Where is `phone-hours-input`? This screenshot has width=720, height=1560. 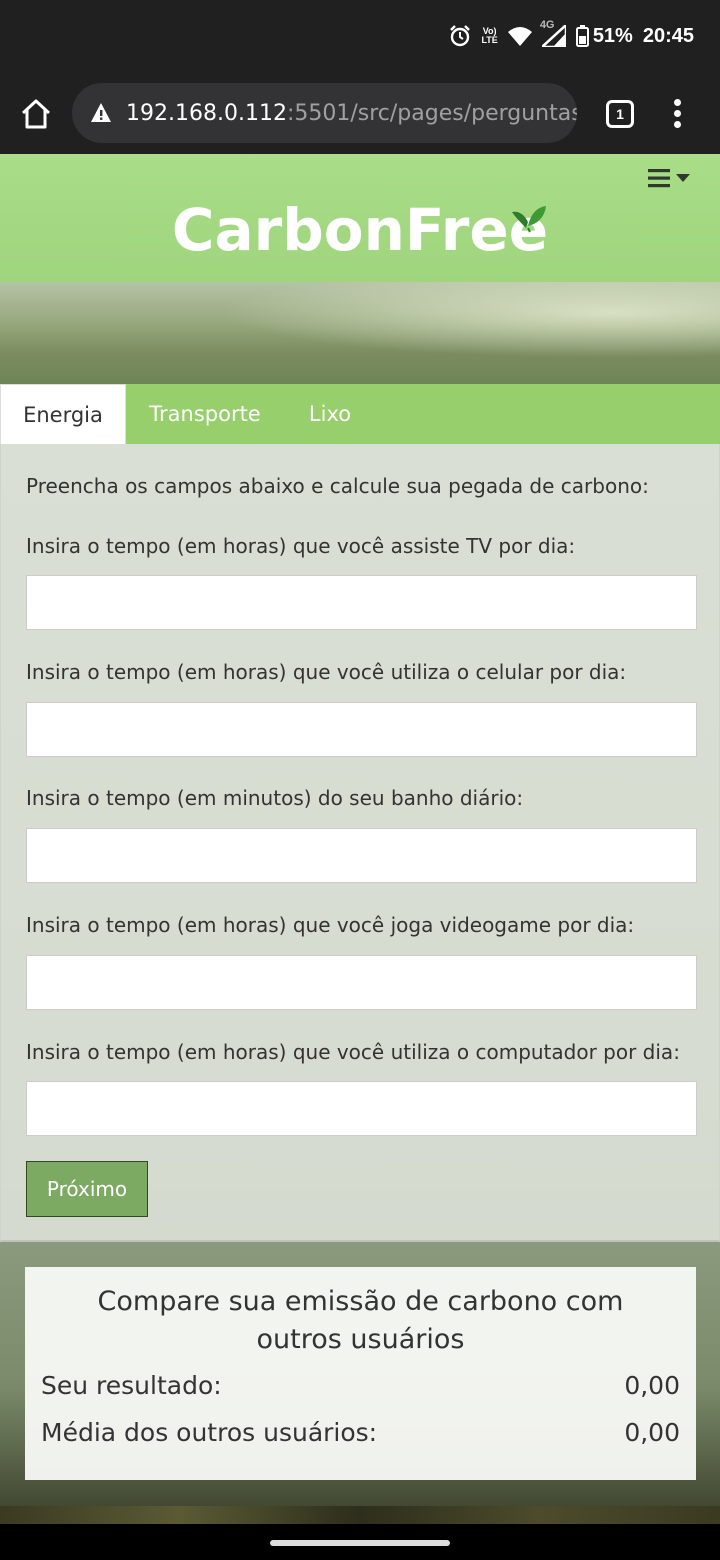
phone-hours-input is located at coordinates (361, 729).